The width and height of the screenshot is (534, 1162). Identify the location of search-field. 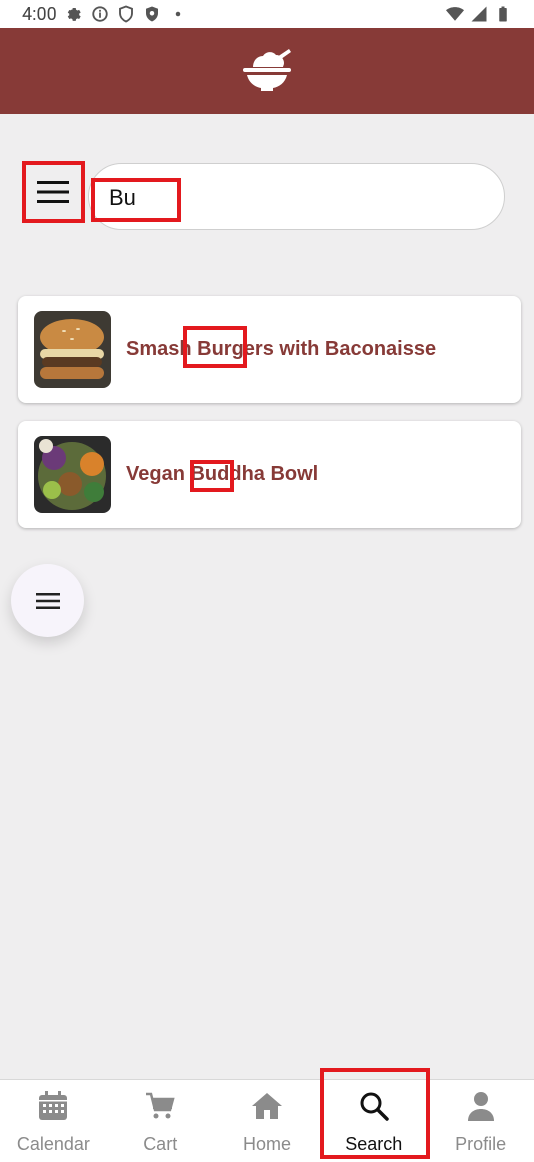
(296, 196).